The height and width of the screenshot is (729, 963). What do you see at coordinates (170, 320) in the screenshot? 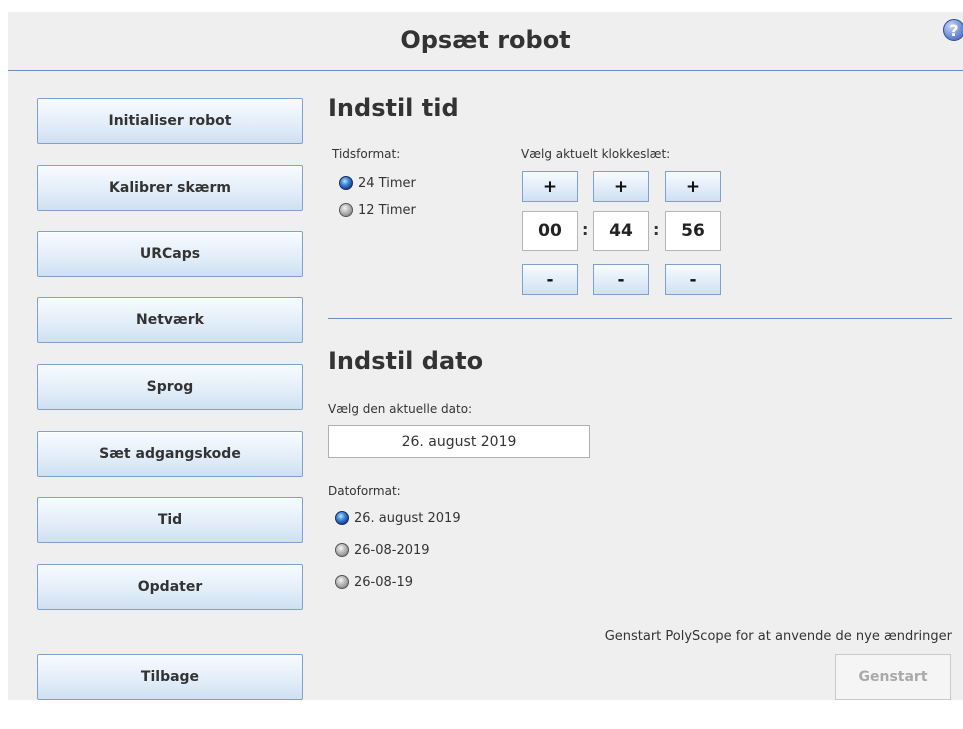
I see `sidebar-item-network: Netværk` at bounding box center [170, 320].